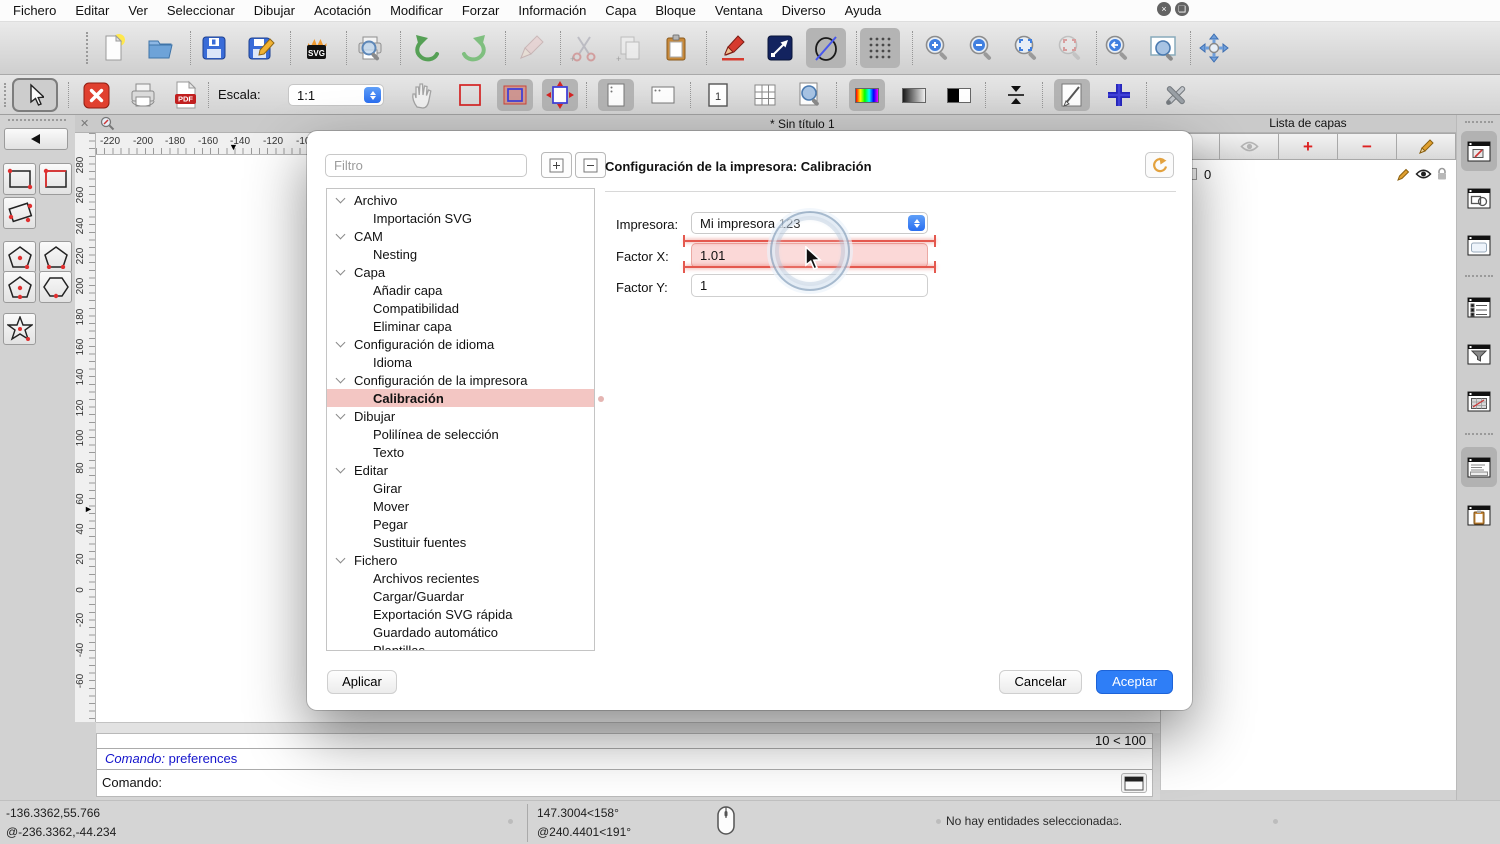 This screenshot has width=1500, height=844. I want to click on tree-item: Mover, so click(460, 506).